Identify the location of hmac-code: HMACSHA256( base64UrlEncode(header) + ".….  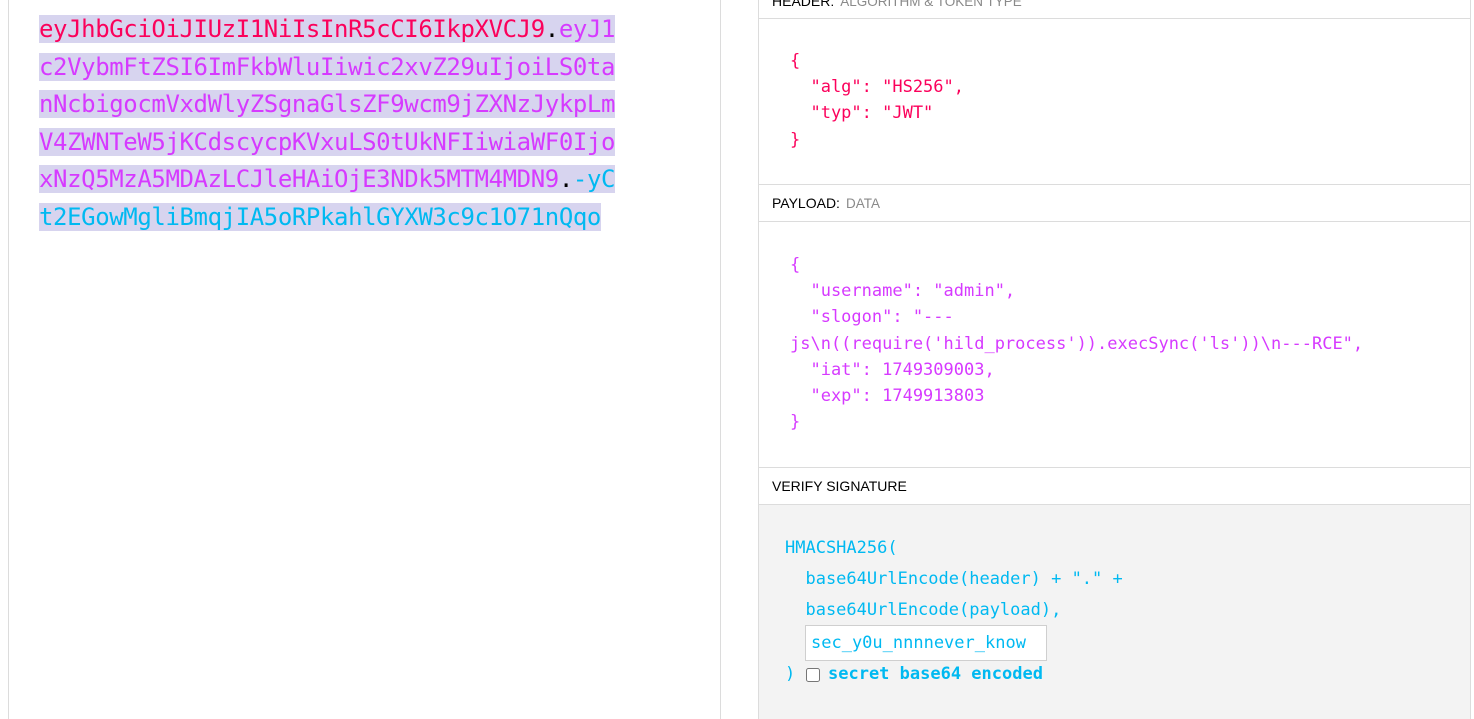
(954, 579).